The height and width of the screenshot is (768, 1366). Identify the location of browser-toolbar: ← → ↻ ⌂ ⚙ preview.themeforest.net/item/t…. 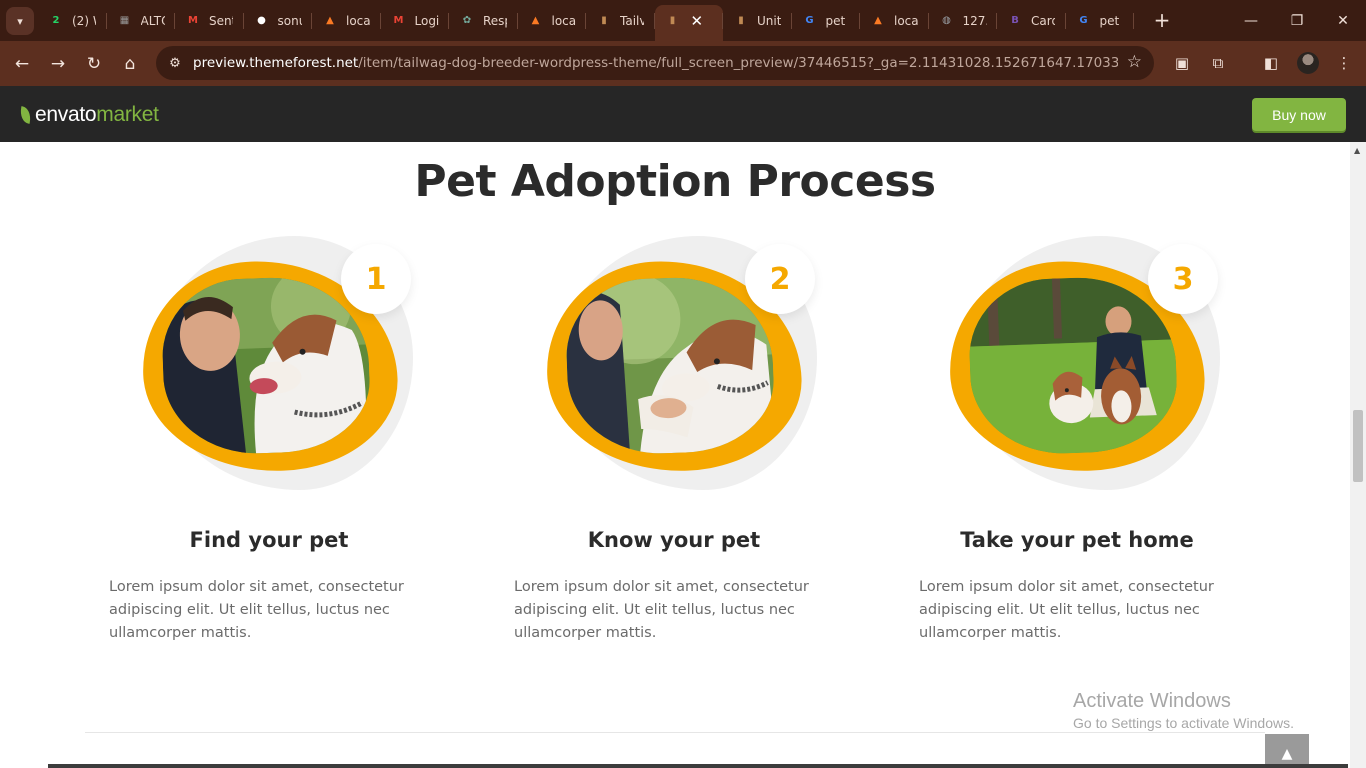
(683, 63).